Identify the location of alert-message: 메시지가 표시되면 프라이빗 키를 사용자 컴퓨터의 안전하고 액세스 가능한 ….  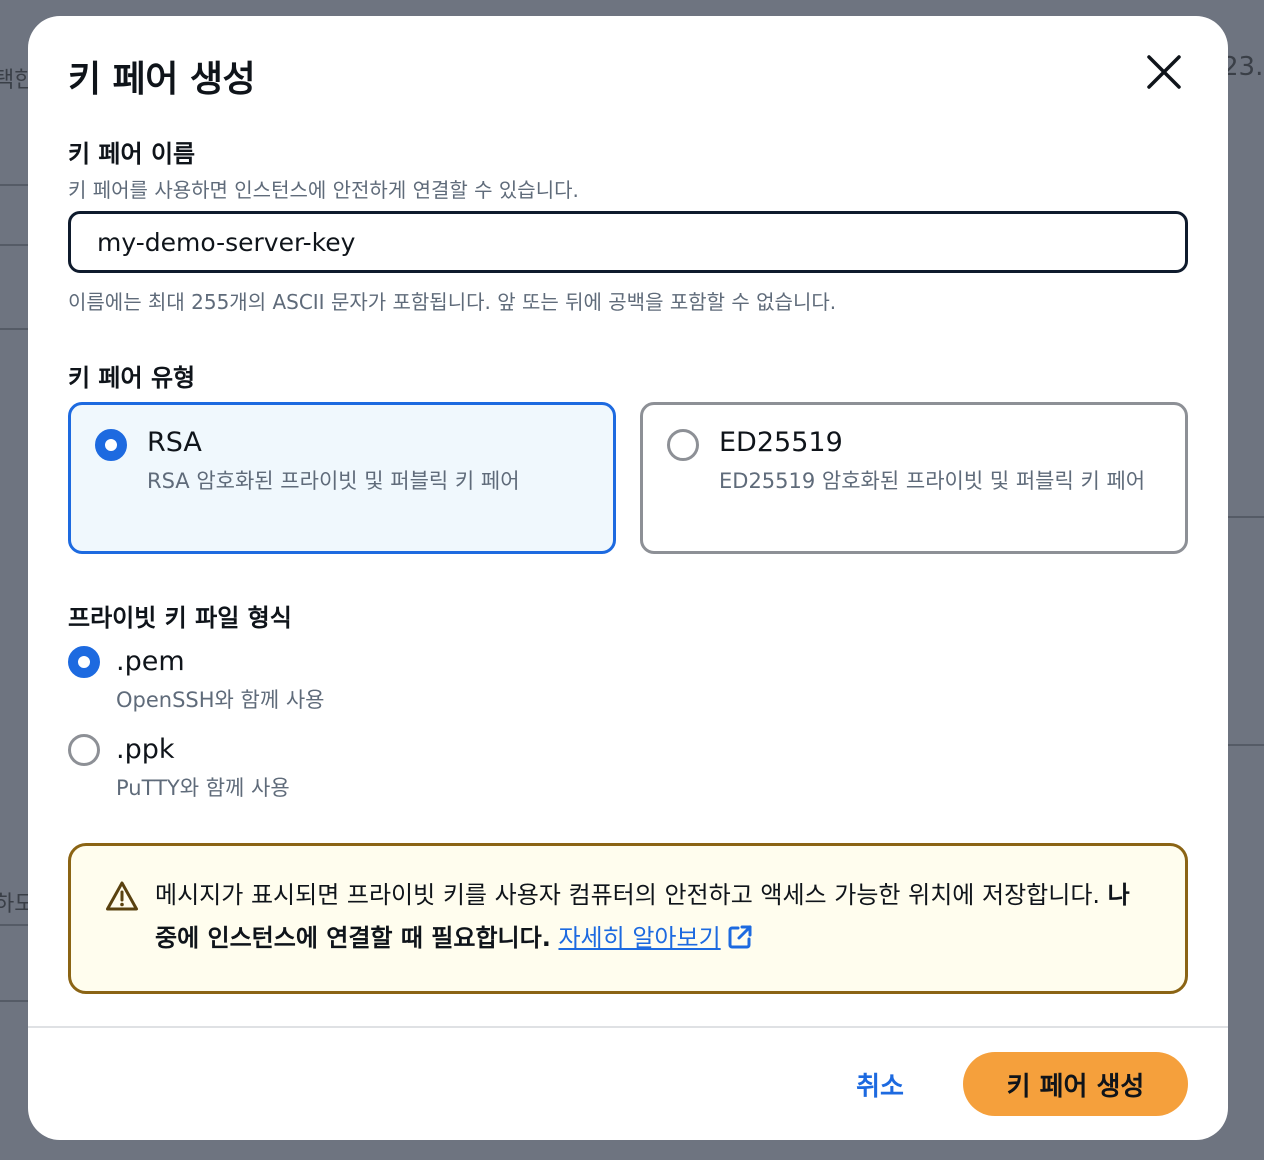
(650, 917).